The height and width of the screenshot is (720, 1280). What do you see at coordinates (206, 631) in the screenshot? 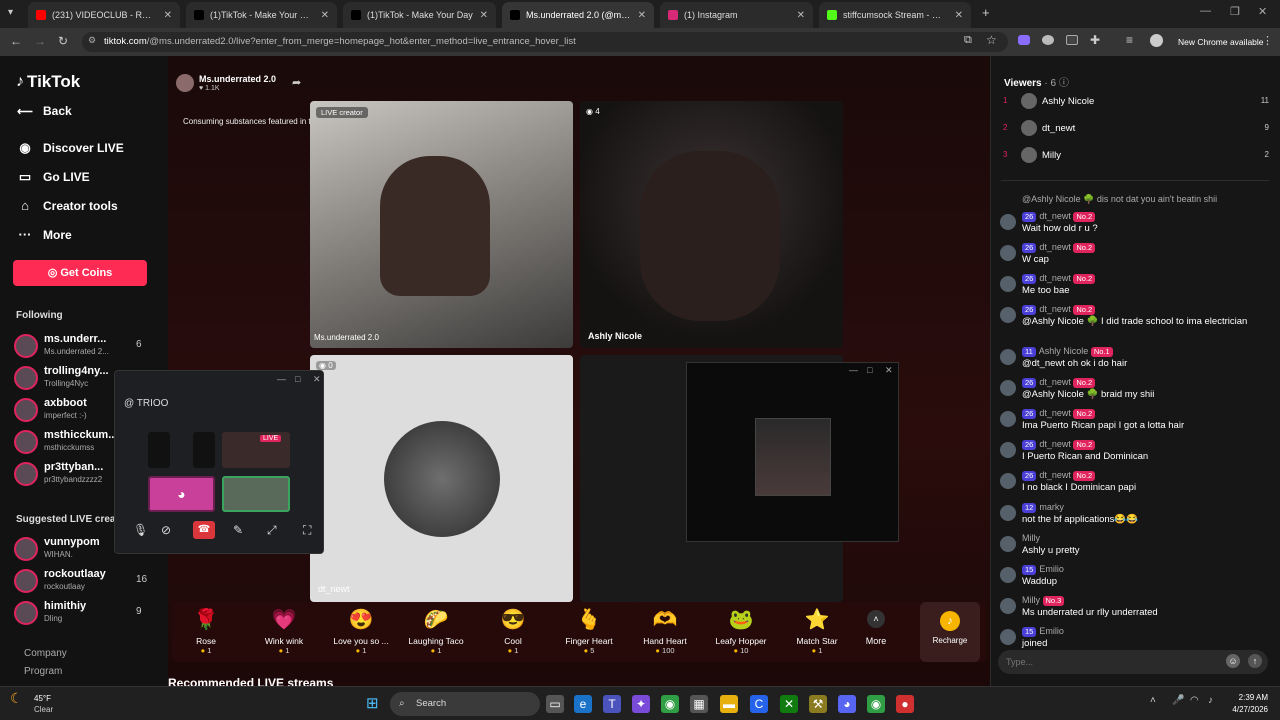
I see `gift-item: 🌹 Rose ● 1` at bounding box center [206, 631].